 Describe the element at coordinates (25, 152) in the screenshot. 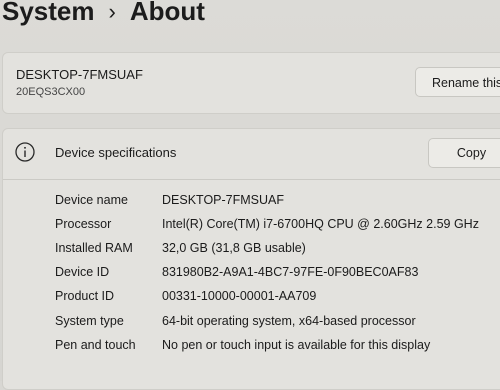

I see `info-icon` at that location.